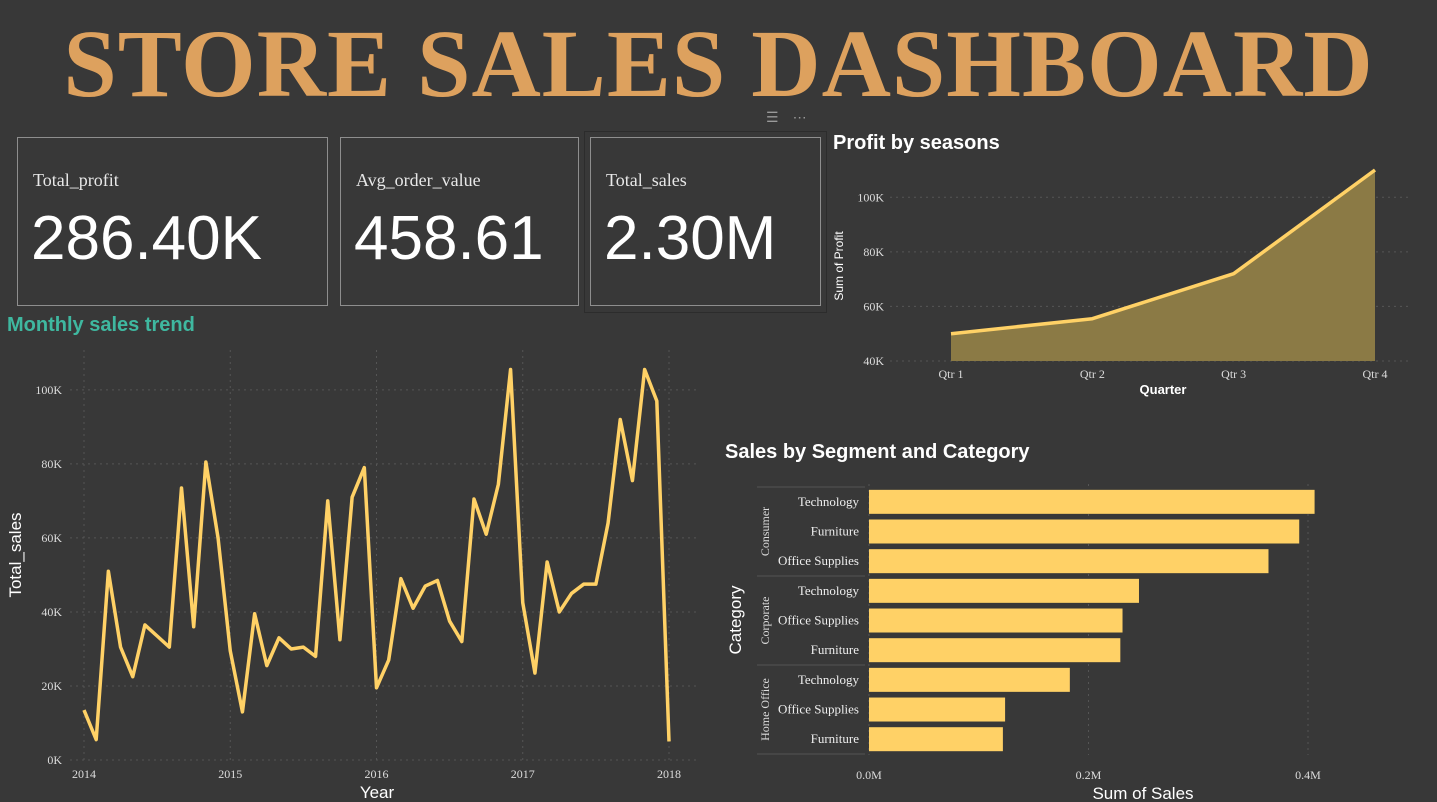 This screenshot has height=802, width=1437. Describe the element at coordinates (786, 117) in the screenshot. I see `visual-header-icons: ☰ ⋯` at that location.